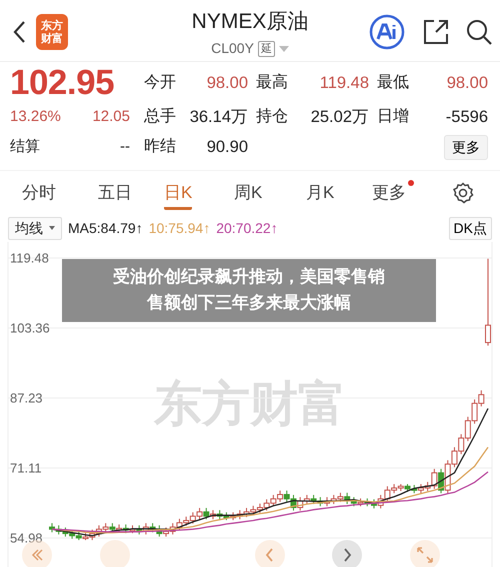  I want to click on stat-label: 最高, so click(272, 82).